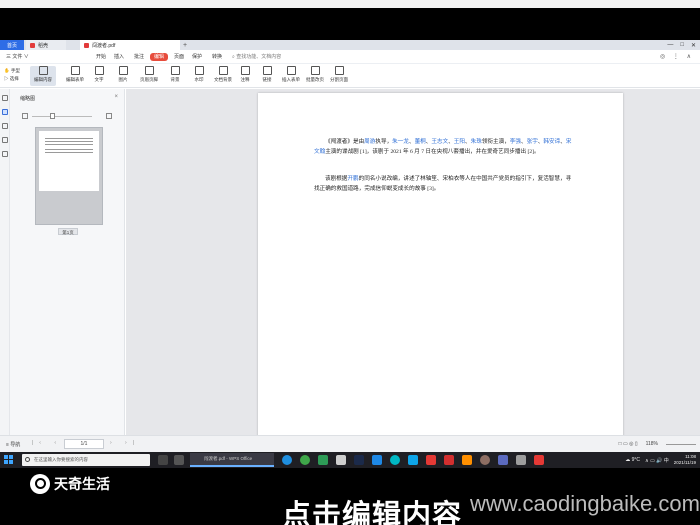 This screenshot has height=525, width=700. What do you see at coordinates (449, 460) in the screenshot?
I see `wps-icon` at bounding box center [449, 460].